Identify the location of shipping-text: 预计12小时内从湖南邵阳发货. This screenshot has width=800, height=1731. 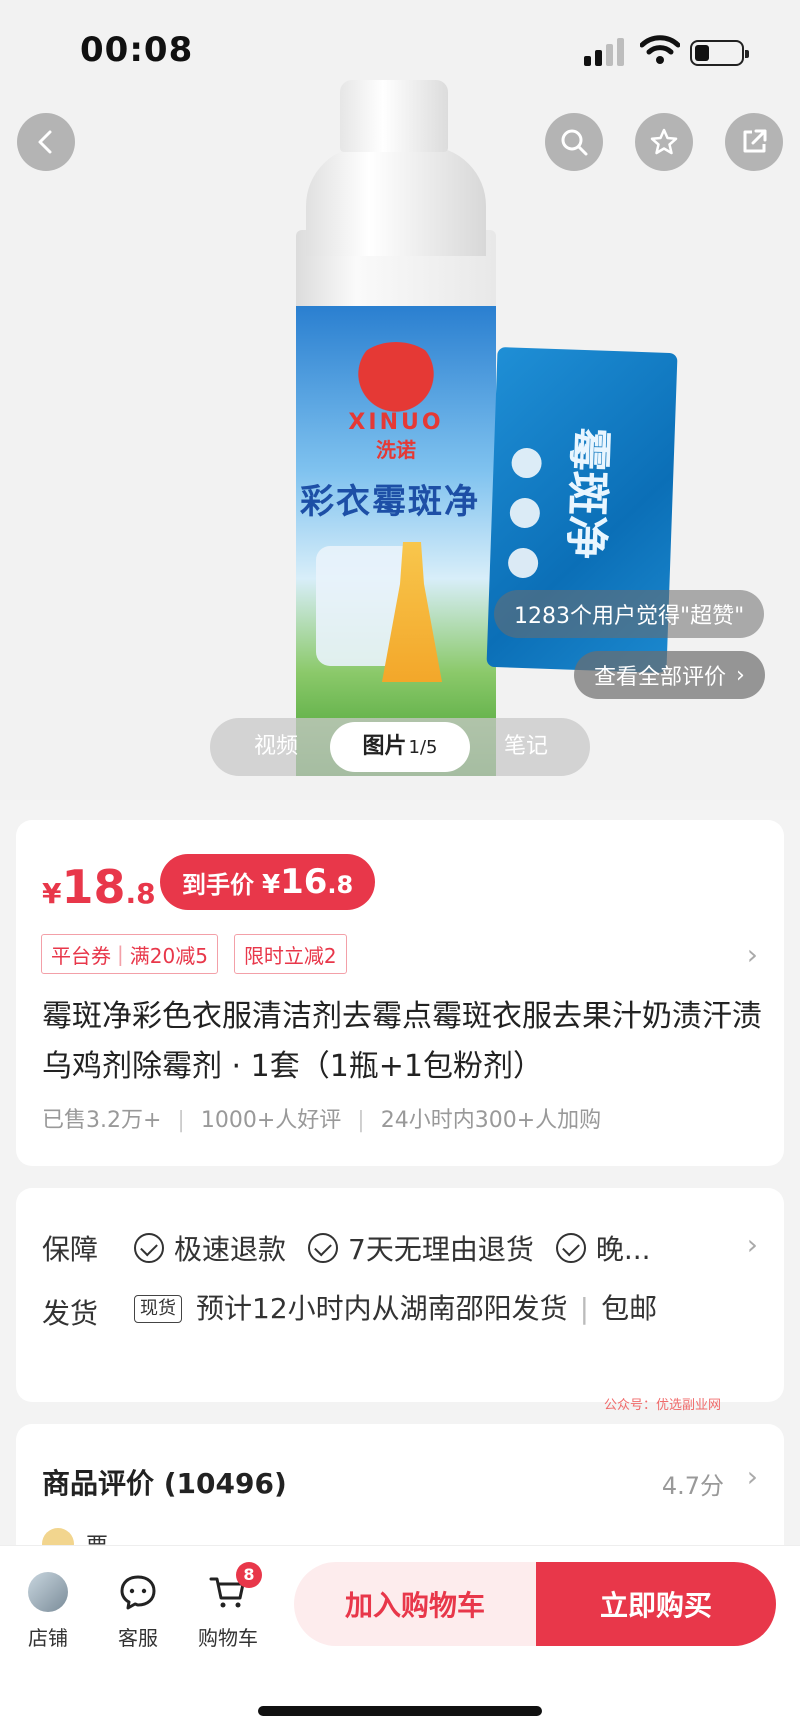
(382, 1308).